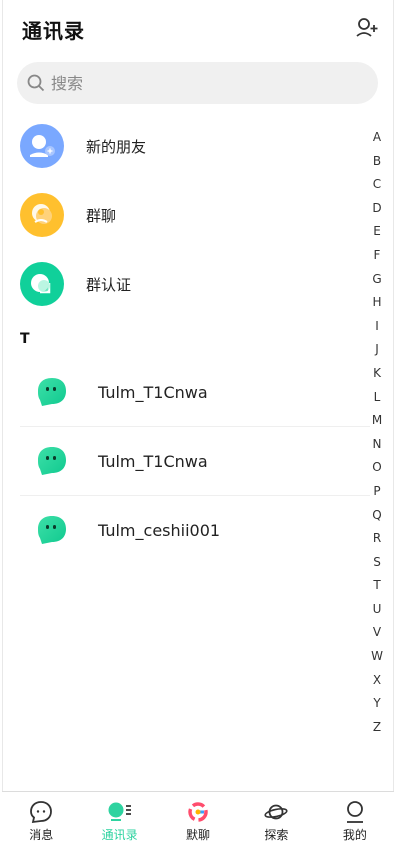  I want to click on index-letter: M, so click(377, 421).